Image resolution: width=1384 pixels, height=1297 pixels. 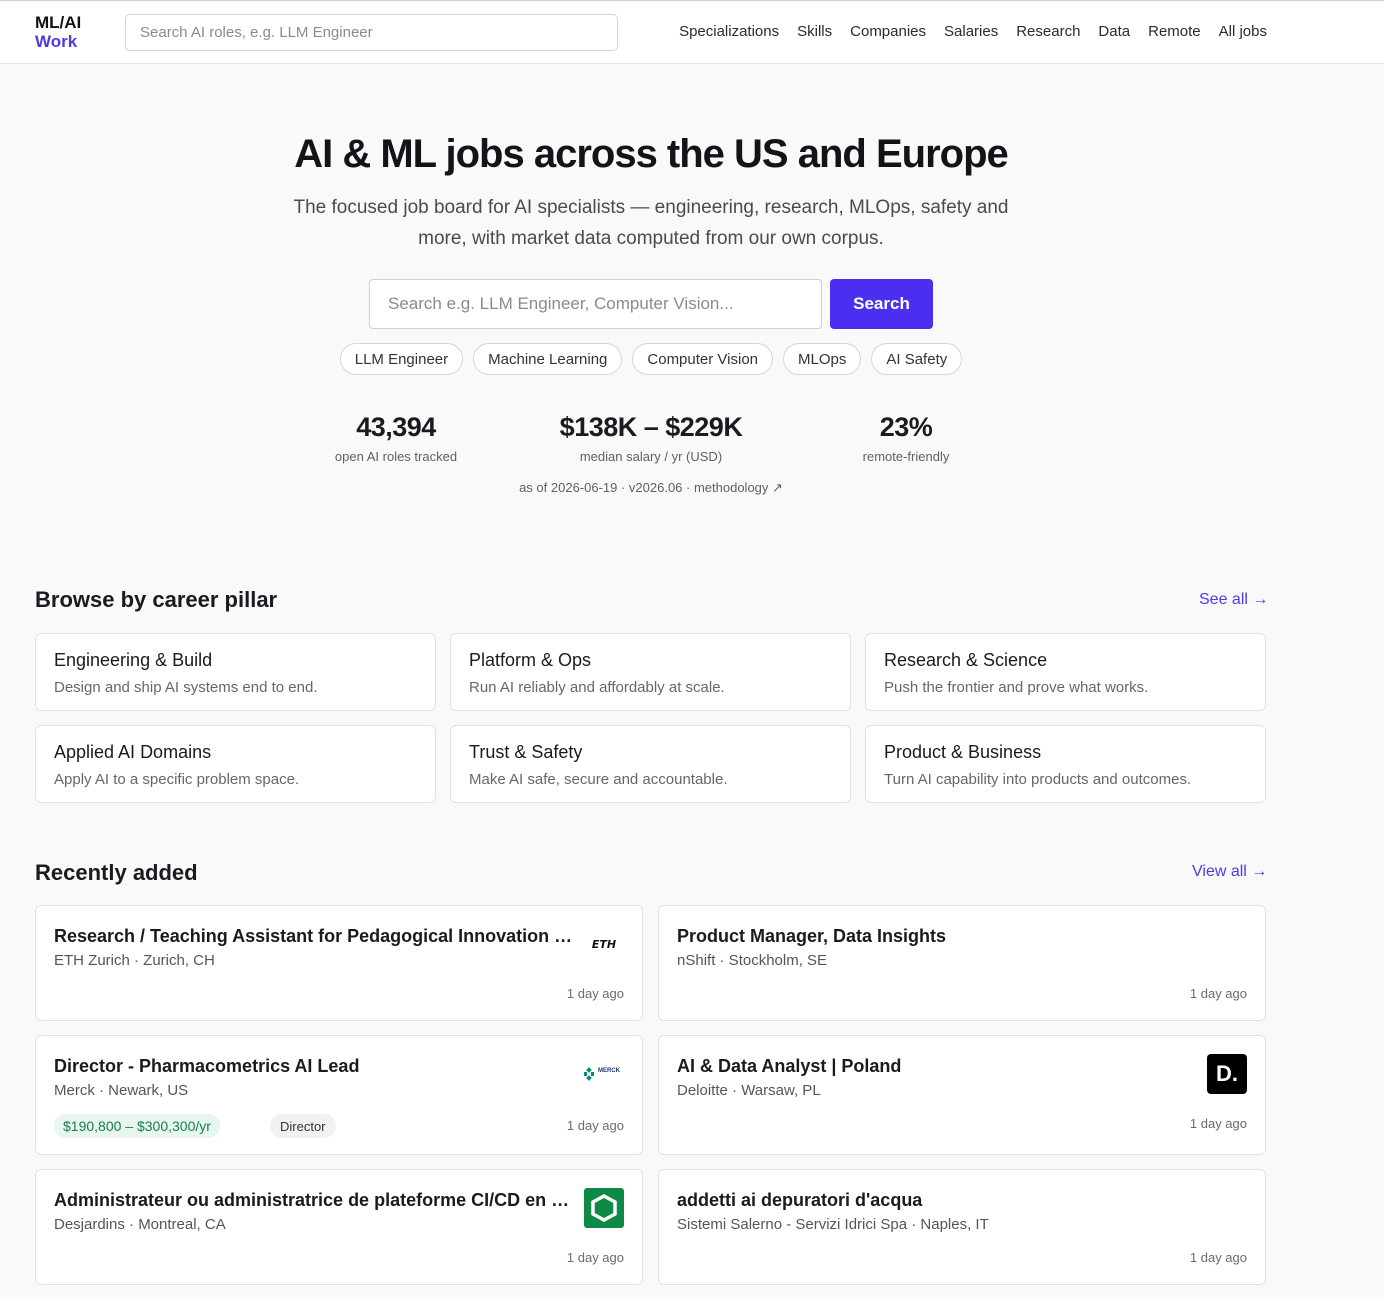 What do you see at coordinates (822, 359) in the screenshot?
I see `chip-mlops: MLOps` at bounding box center [822, 359].